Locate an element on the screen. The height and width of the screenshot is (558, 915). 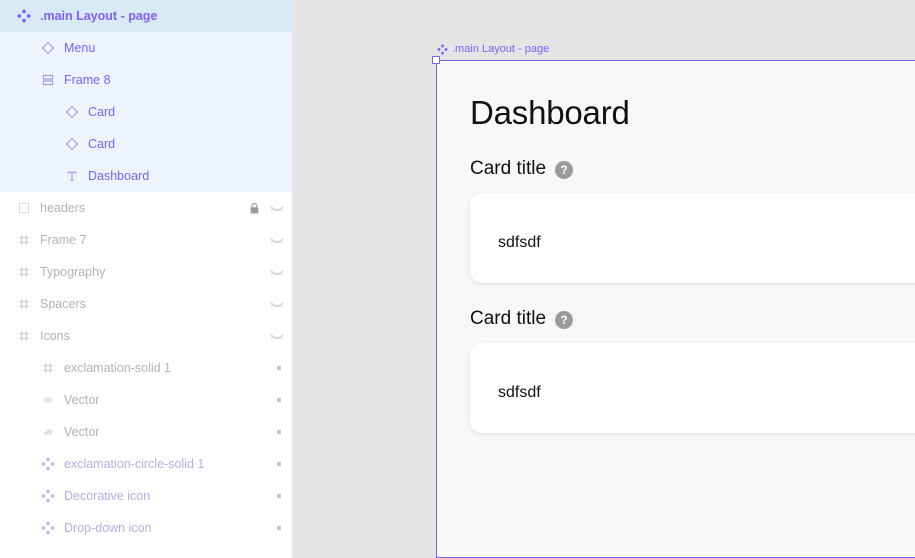
page-title: Dashboard is located at coordinates (550, 112).